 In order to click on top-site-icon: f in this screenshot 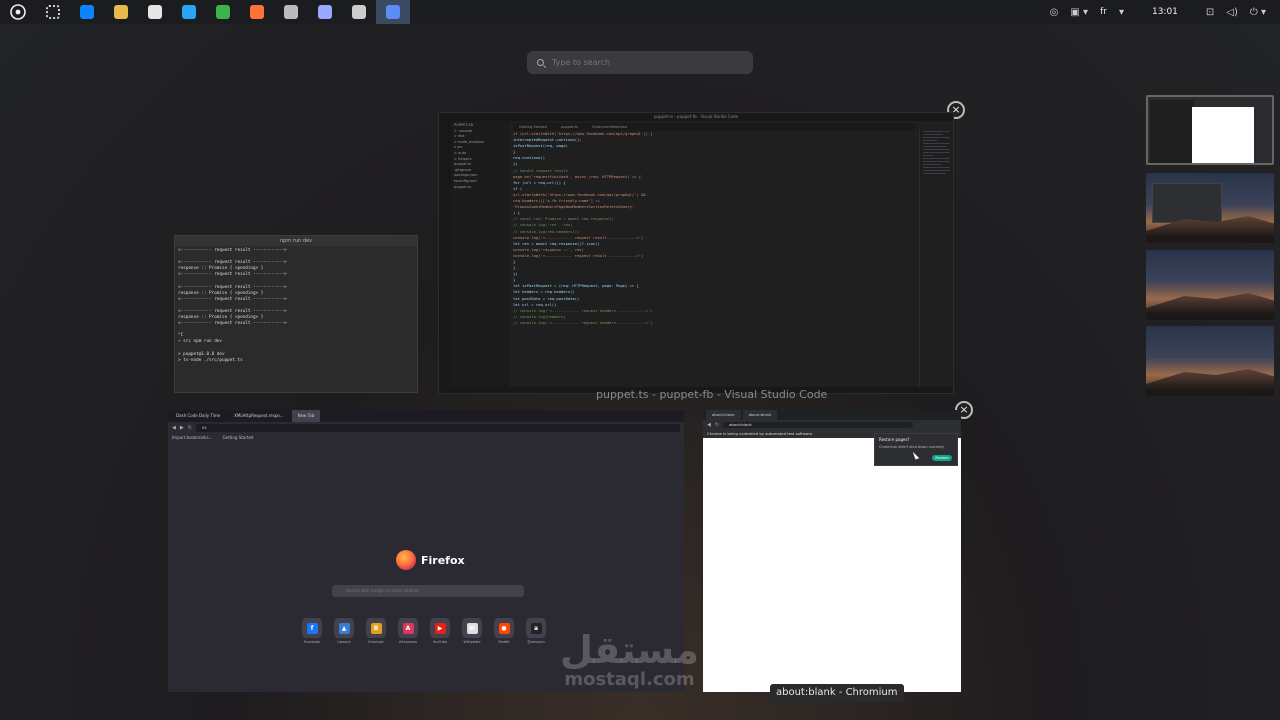, I will do `click(312, 628)`.